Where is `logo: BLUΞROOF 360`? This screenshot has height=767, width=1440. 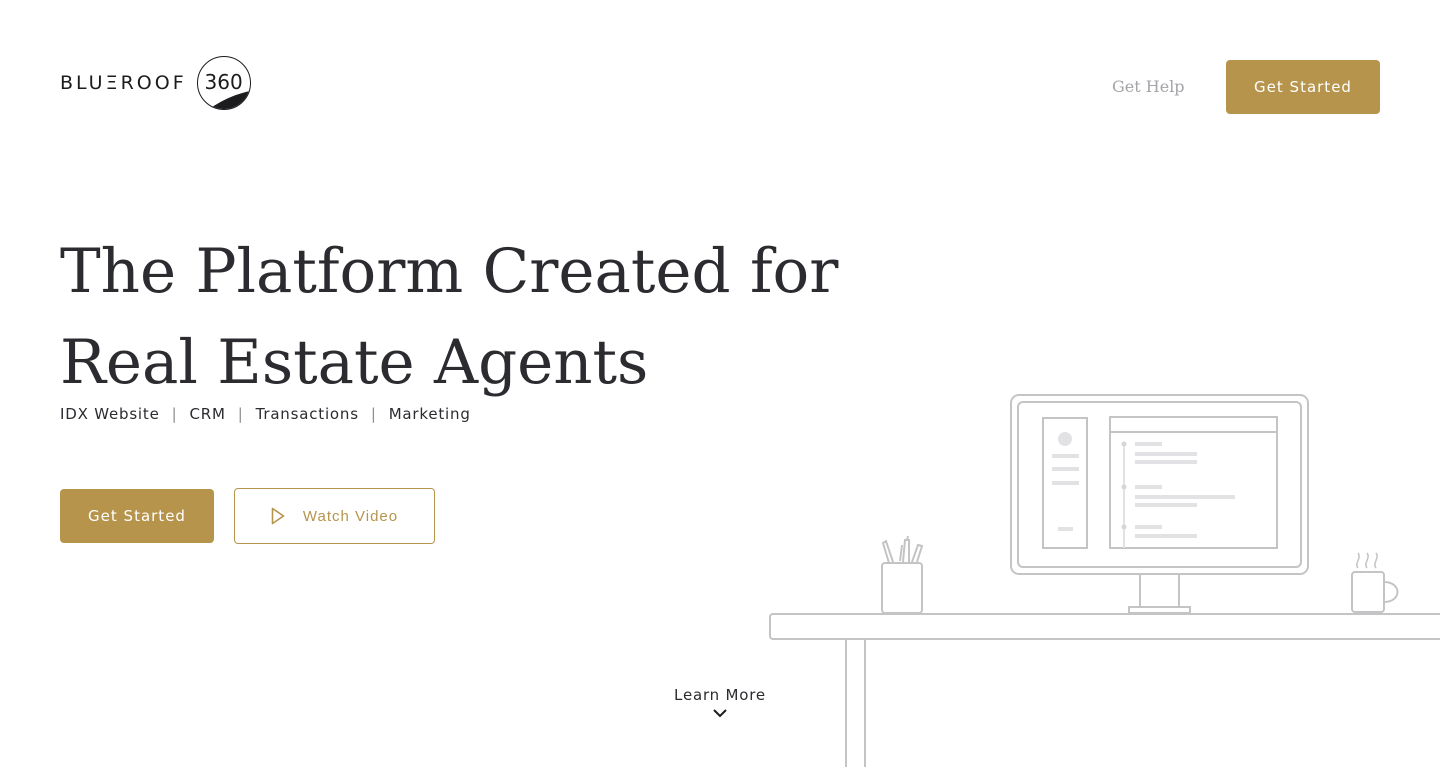 logo: BLUΞROOF 360 is located at coordinates (155, 83).